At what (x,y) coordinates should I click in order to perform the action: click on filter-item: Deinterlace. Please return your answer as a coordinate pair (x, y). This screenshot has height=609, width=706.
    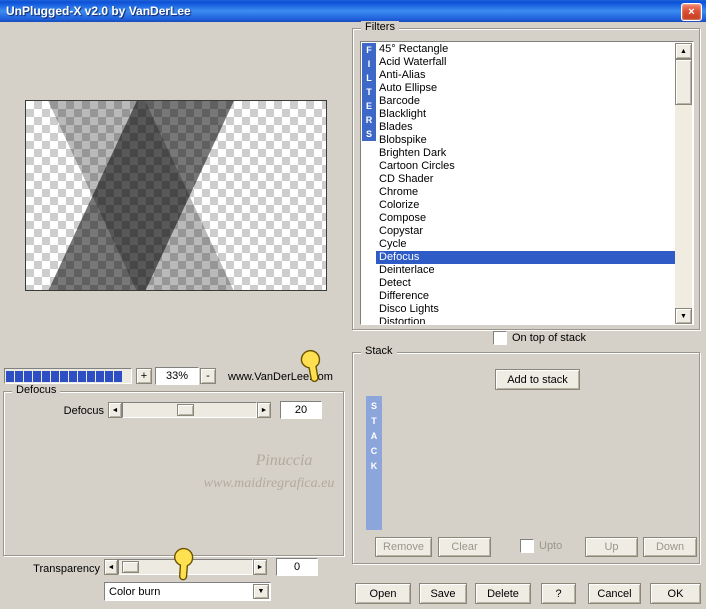
    Looking at the image, I should click on (525, 270).